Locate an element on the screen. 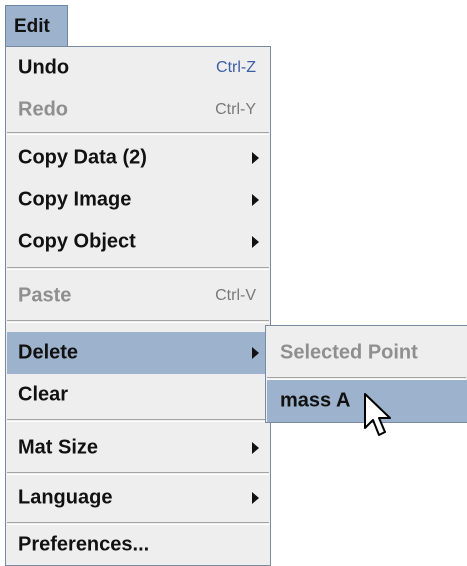 The height and width of the screenshot is (566, 467). menu-item-clear-label: Clear is located at coordinates (43, 394).